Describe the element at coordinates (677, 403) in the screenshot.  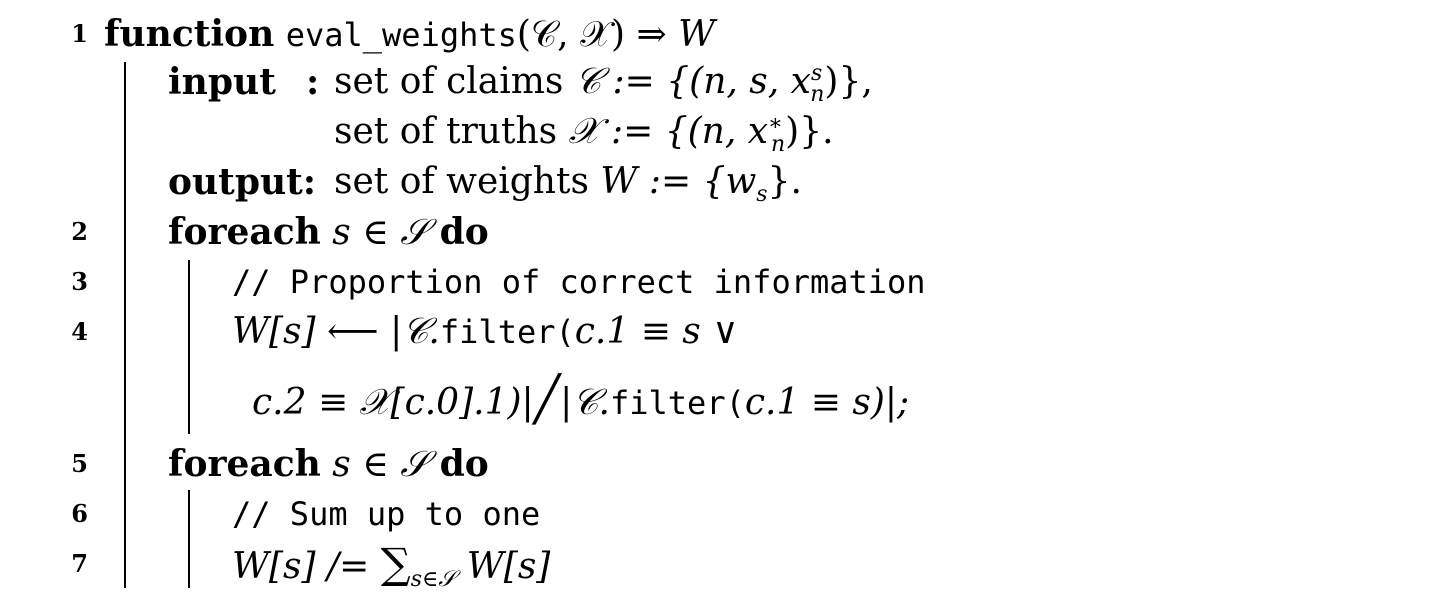
I see `stmt-b-filter: filter(` at that location.